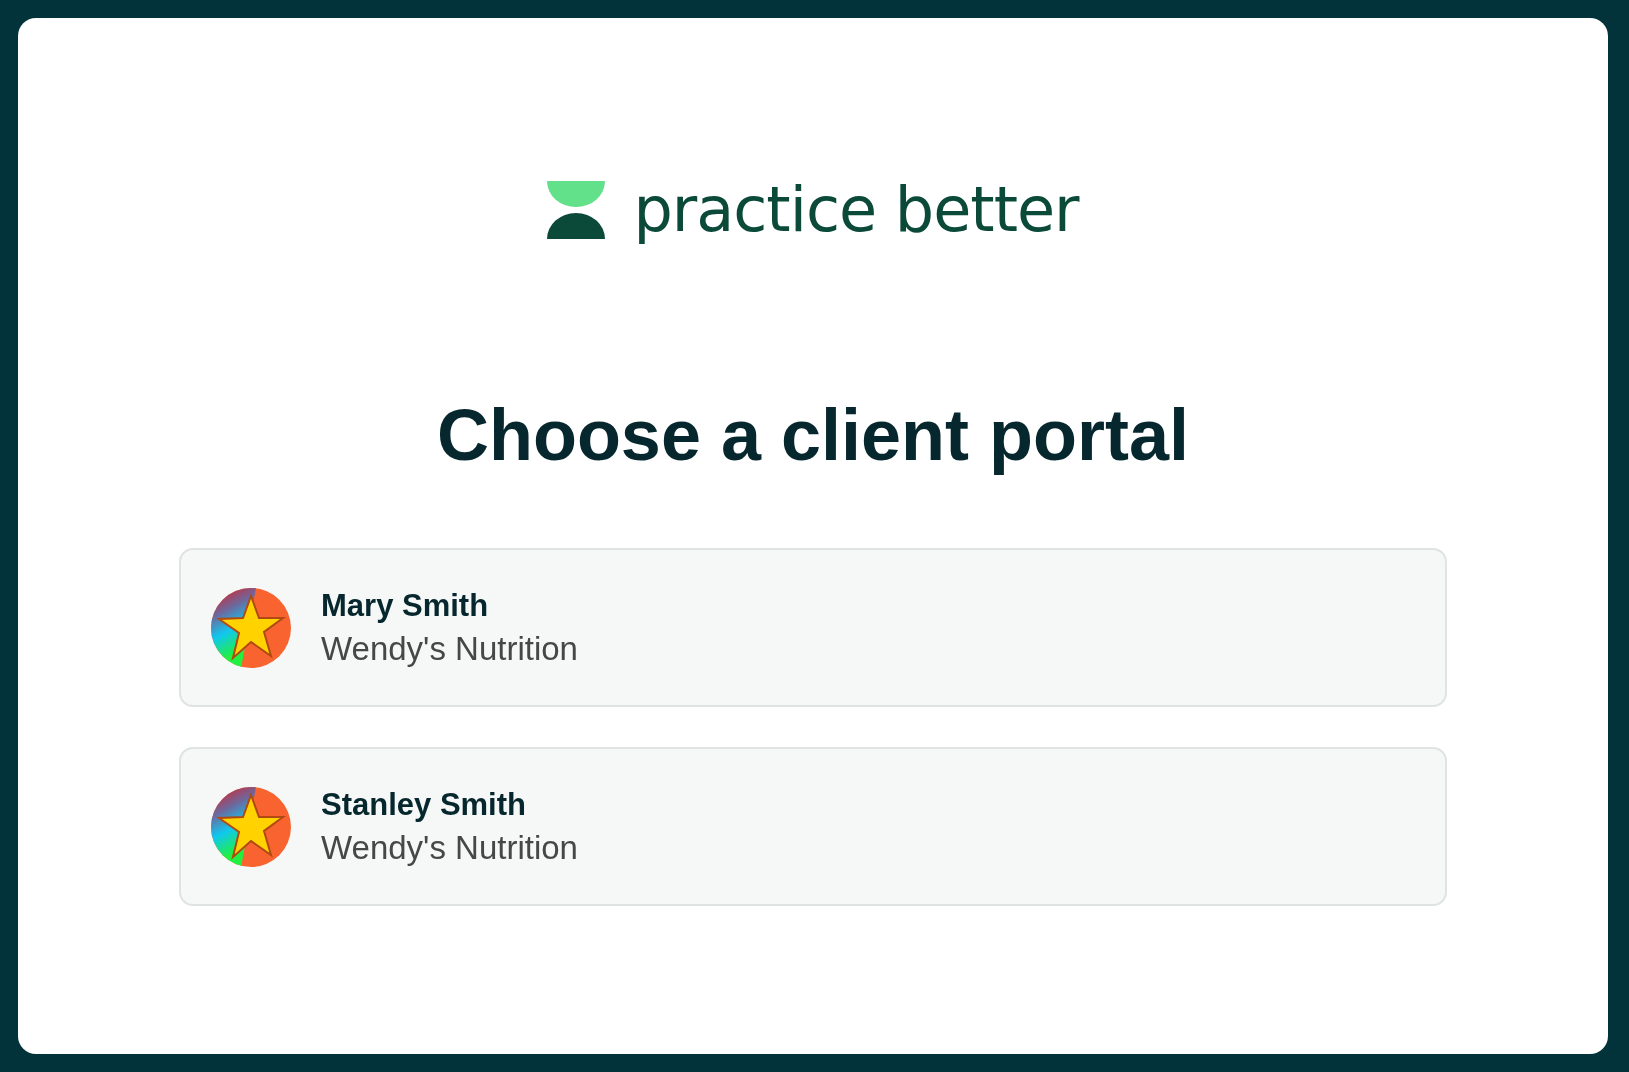 The width and height of the screenshot is (1629, 1072). What do you see at coordinates (813, 827) in the screenshot?
I see `portal-option: Stanley Smith Wendy's Nutrition` at bounding box center [813, 827].